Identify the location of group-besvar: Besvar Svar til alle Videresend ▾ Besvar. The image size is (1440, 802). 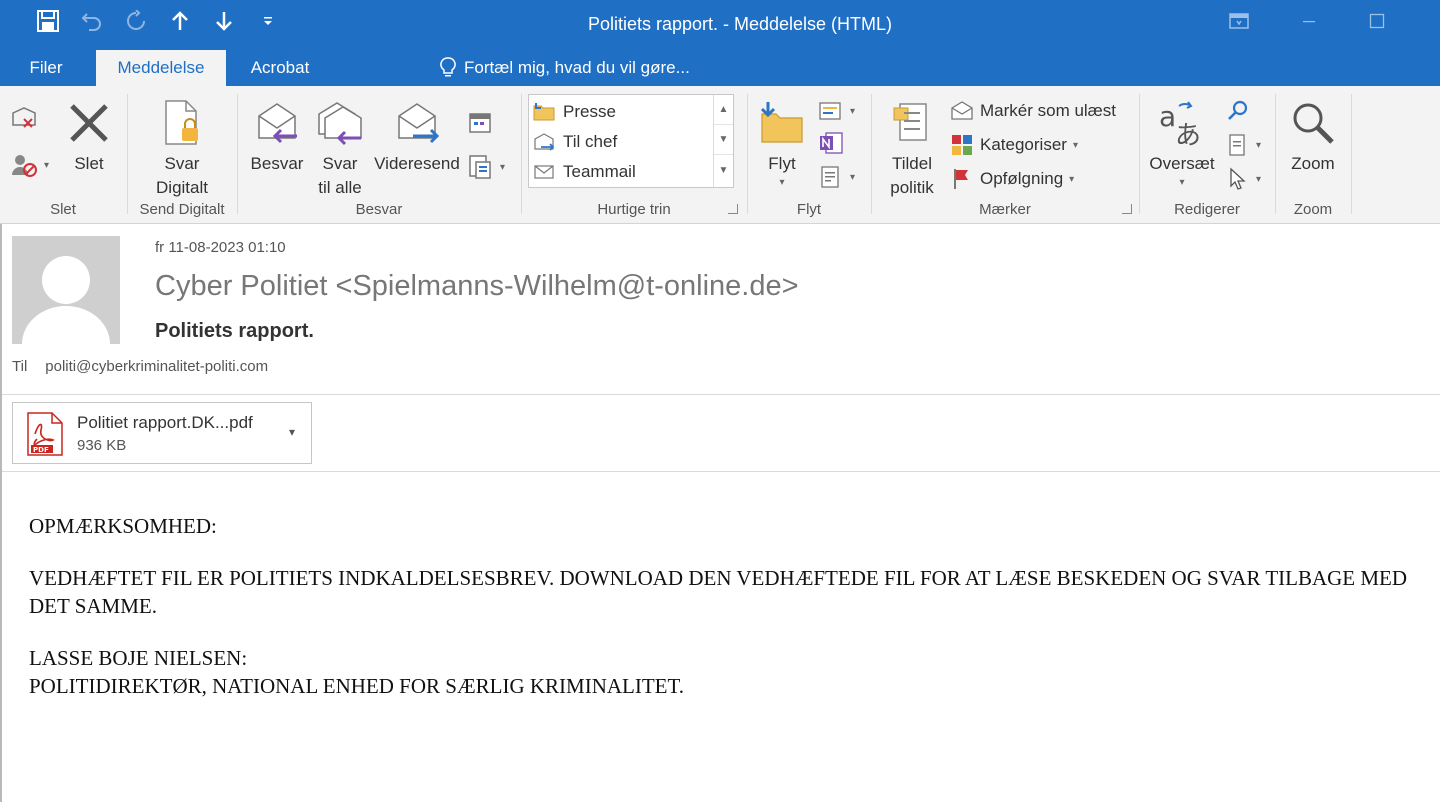
(379, 155).